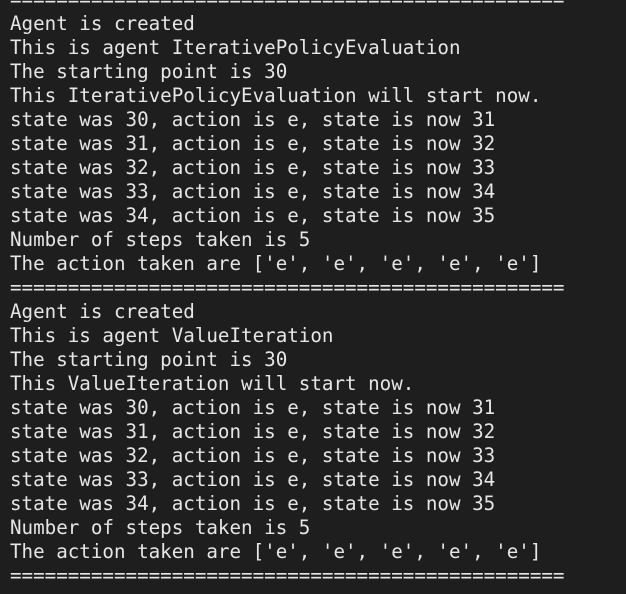 The image size is (626, 594). I want to click on output-line: This is agent ValueIteration, so click(172, 335).